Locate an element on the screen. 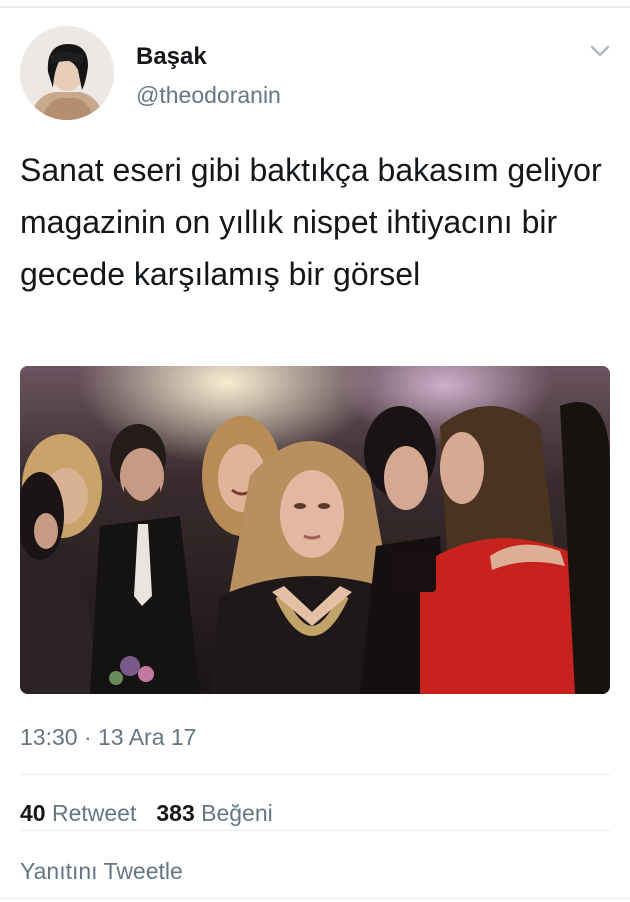 The image size is (630, 902). author-display-name: Başak is located at coordinates (208, 57).